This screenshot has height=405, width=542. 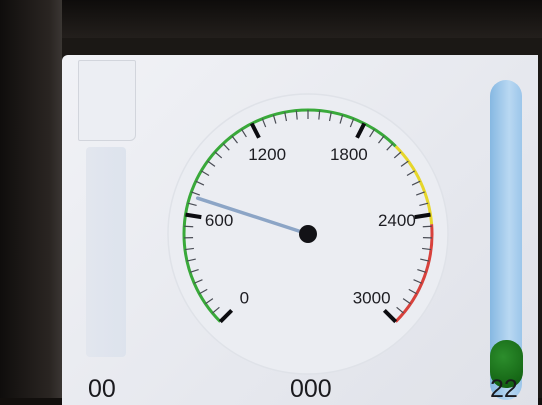 What do you see at coordinates (267, 154) in the screenshot?
I see `gauge-label-1200: 1200` at bounding box center [267, 154].